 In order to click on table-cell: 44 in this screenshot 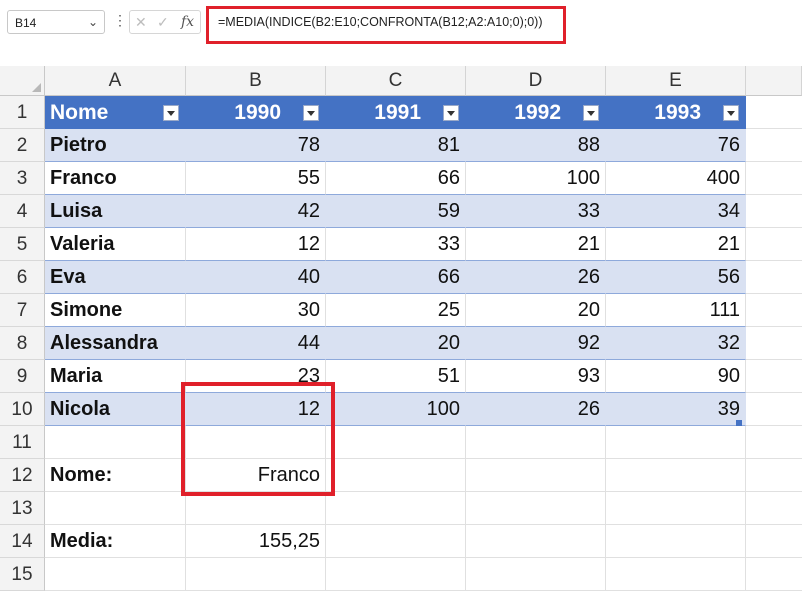, I will do `click(256, 343)`.